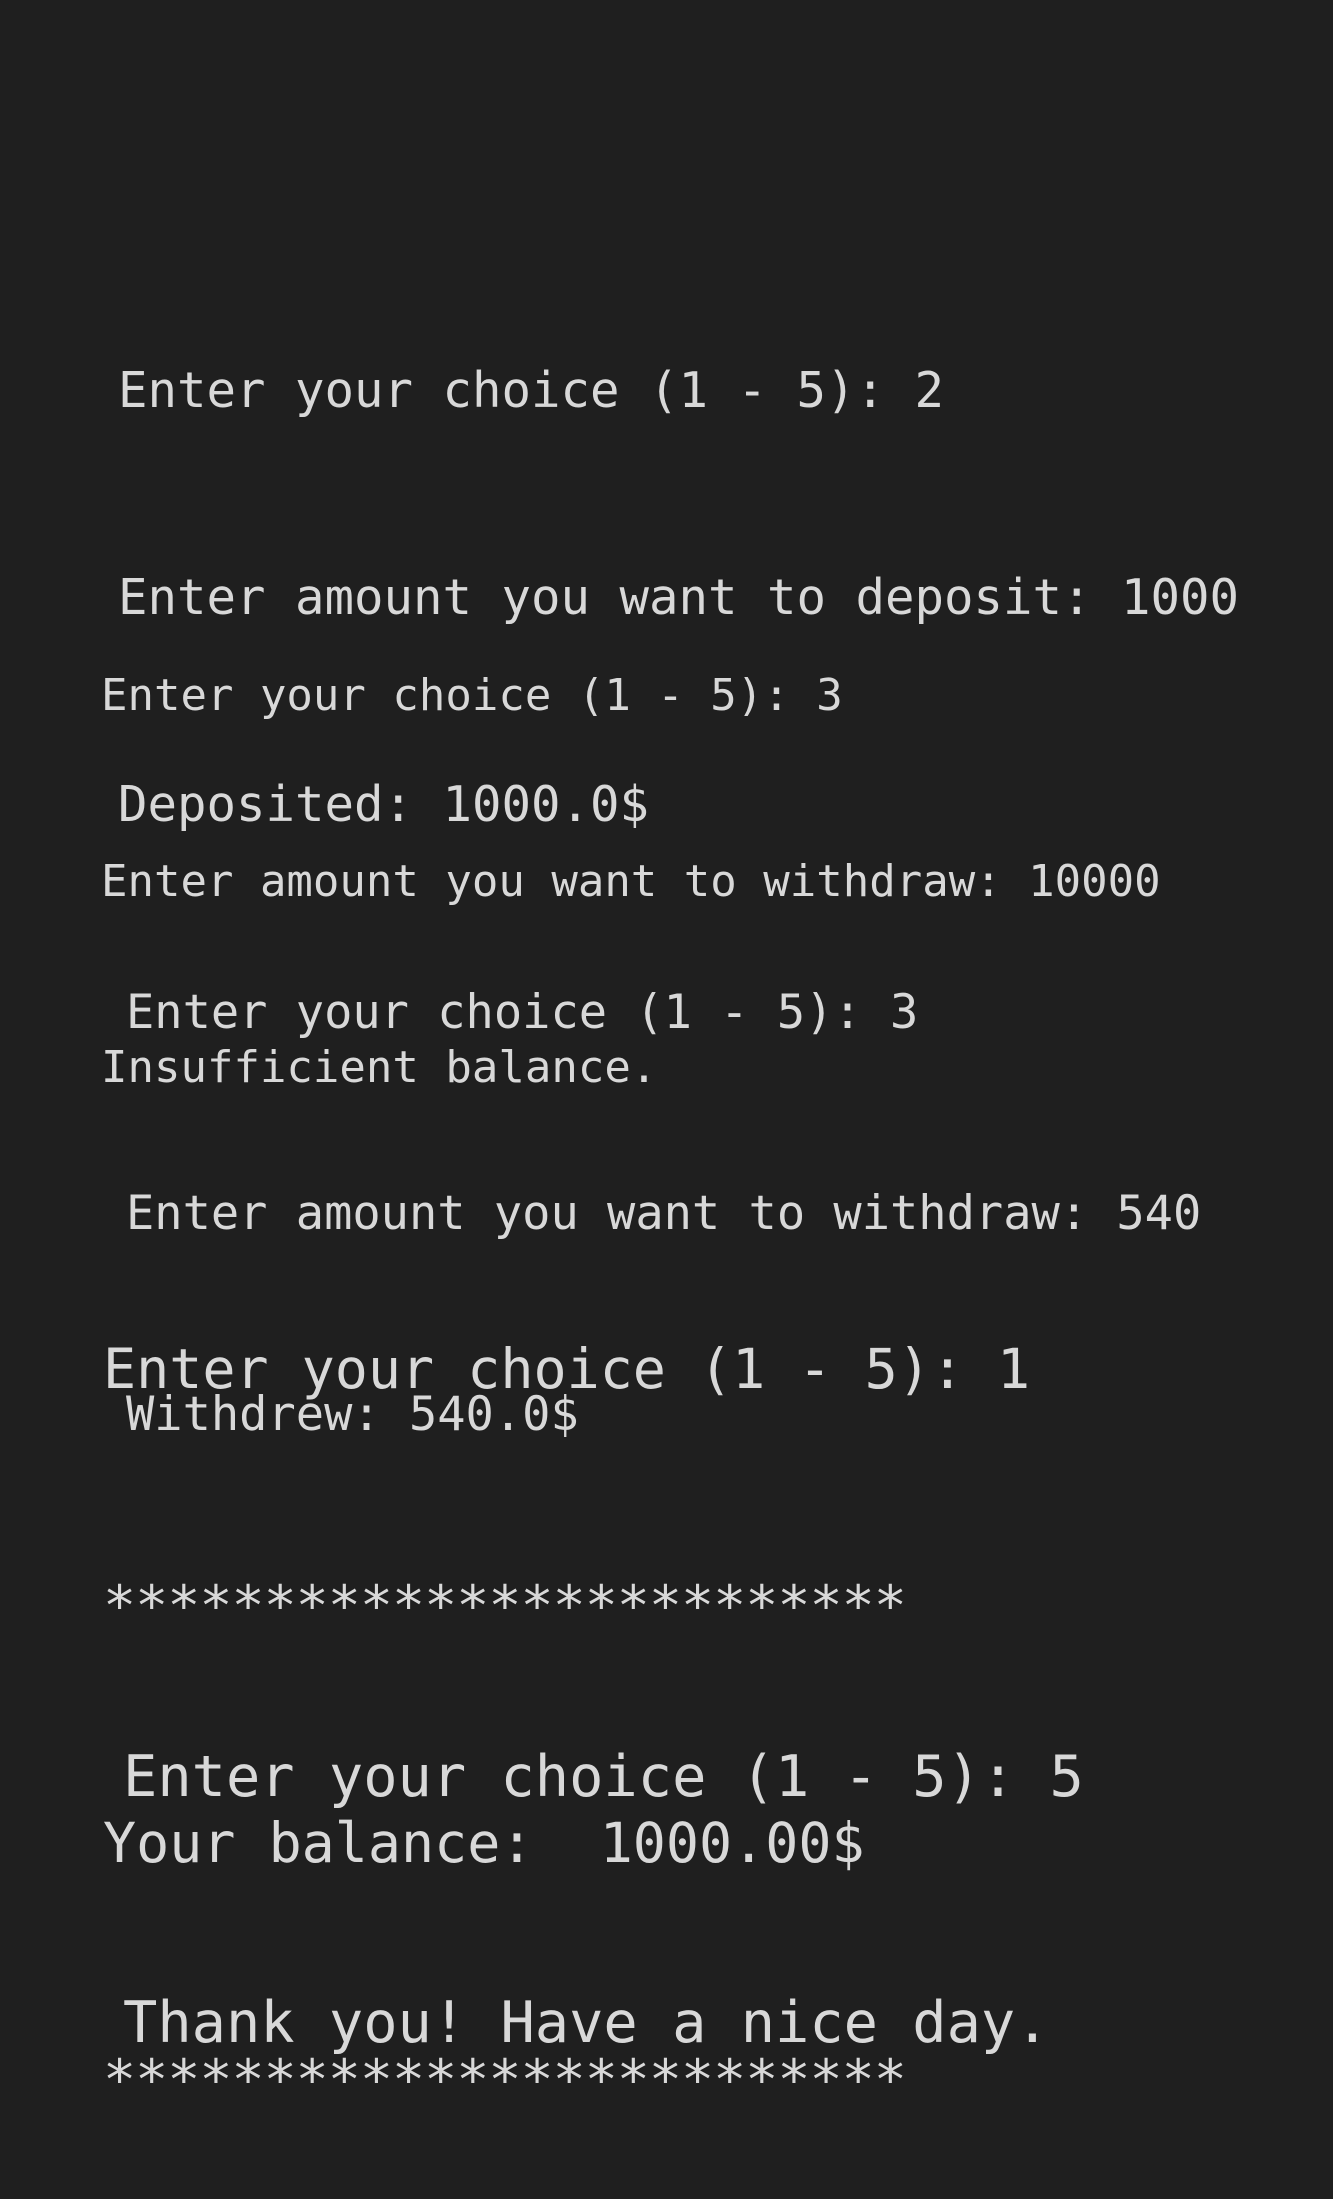 The height and width of the screenshot is (2199, 1333). Describe the element at coordinates (603, 1777) in the screenshot. I see `choice-prompt-line: Enter your choice (1 - 5): 5` at that location.